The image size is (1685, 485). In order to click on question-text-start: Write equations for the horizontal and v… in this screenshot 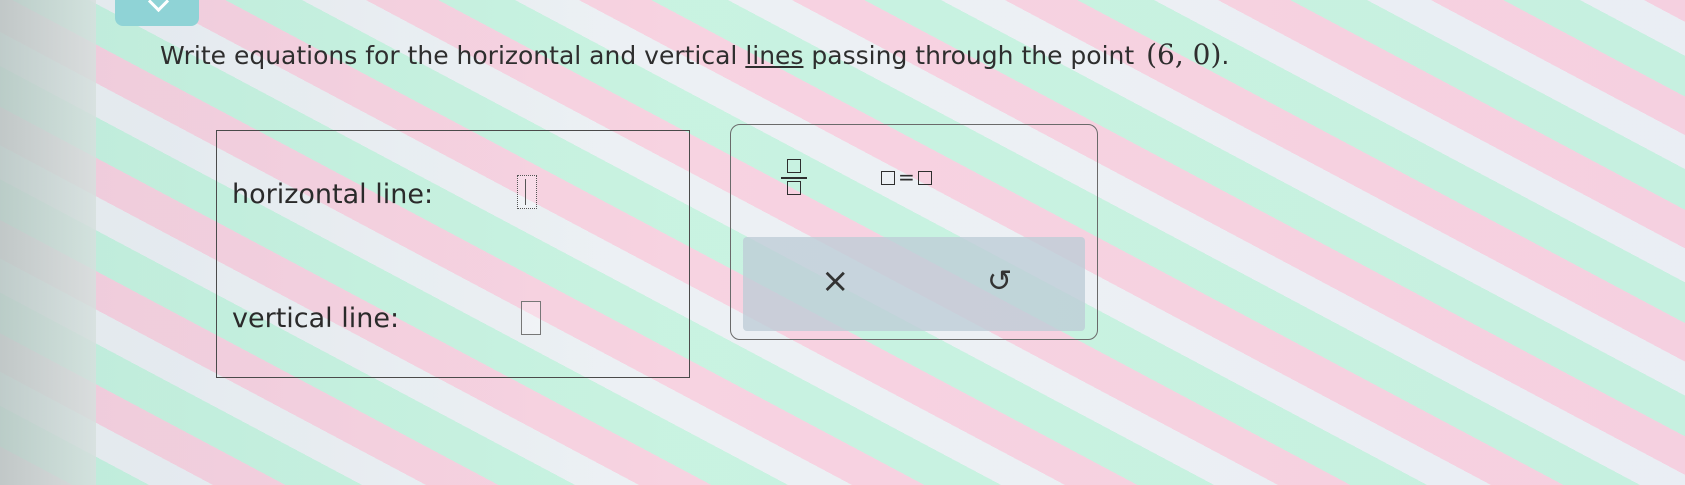, I will do `click(453, 55)`.